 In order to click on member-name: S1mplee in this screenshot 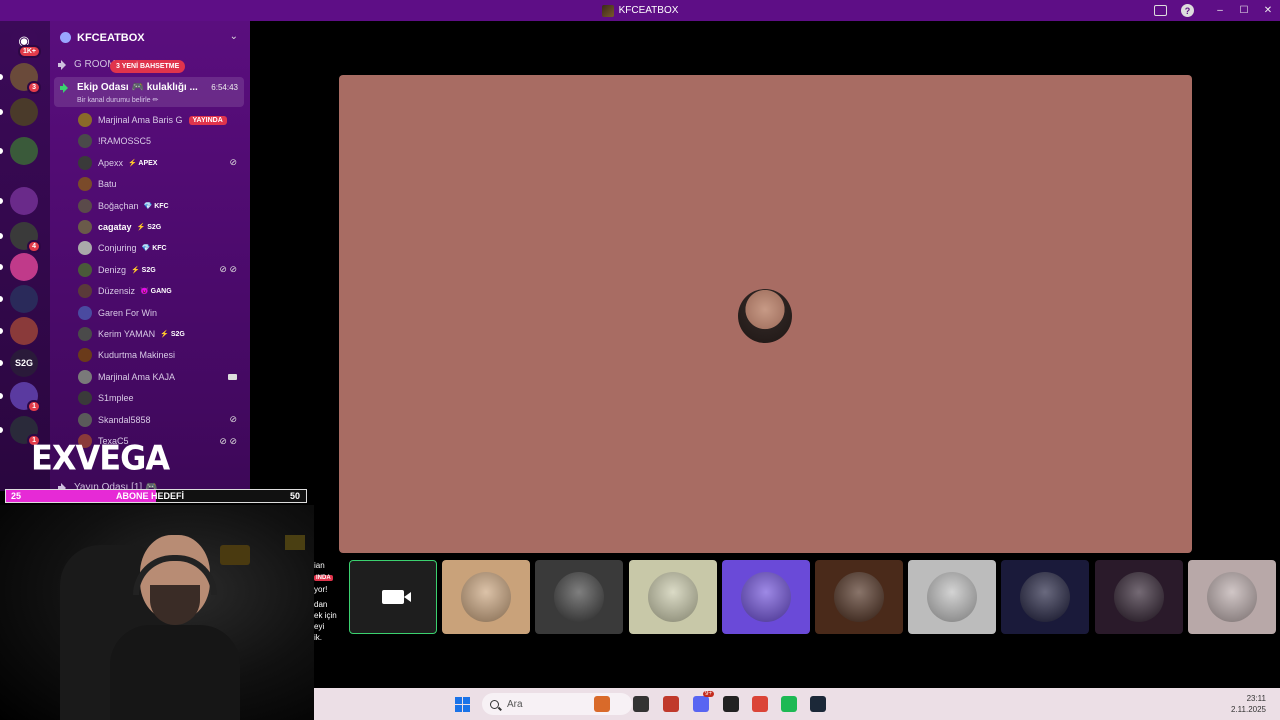, I will do `click(116, 398)`.